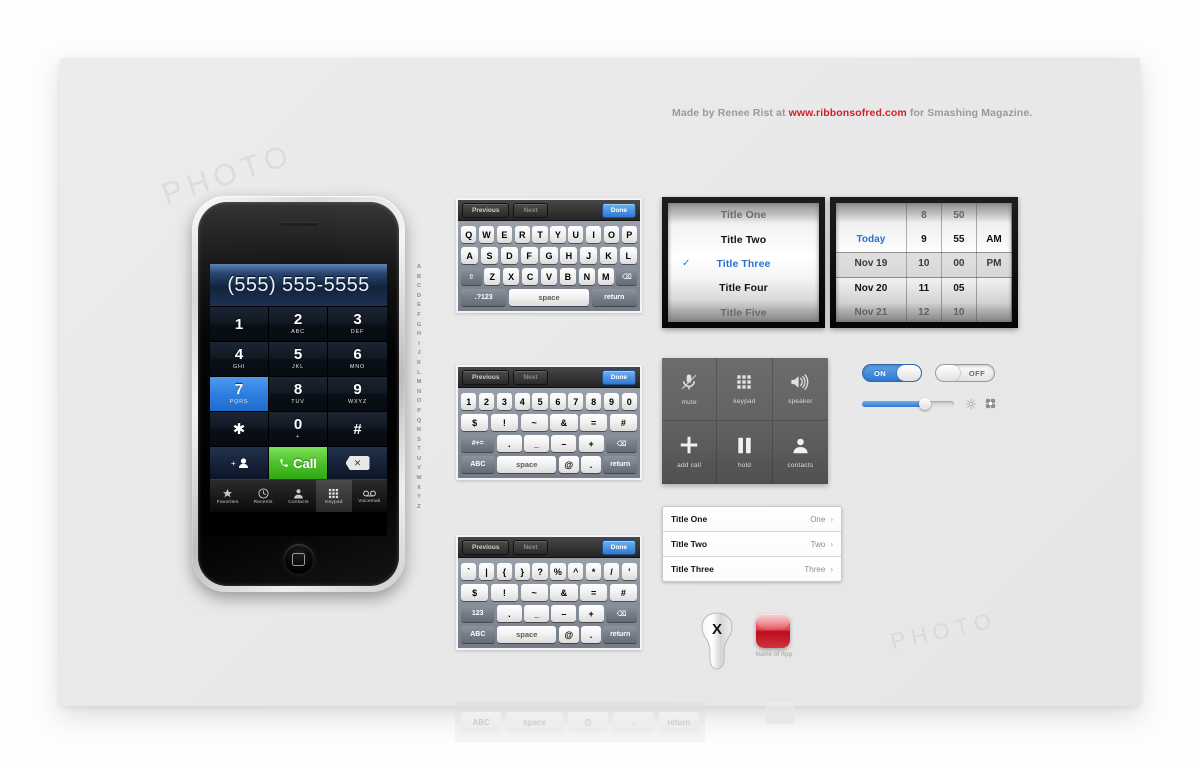  Describe the element at coordinates (419, 278) in the screenshot. I see `alpha-index-b: B` at that location.